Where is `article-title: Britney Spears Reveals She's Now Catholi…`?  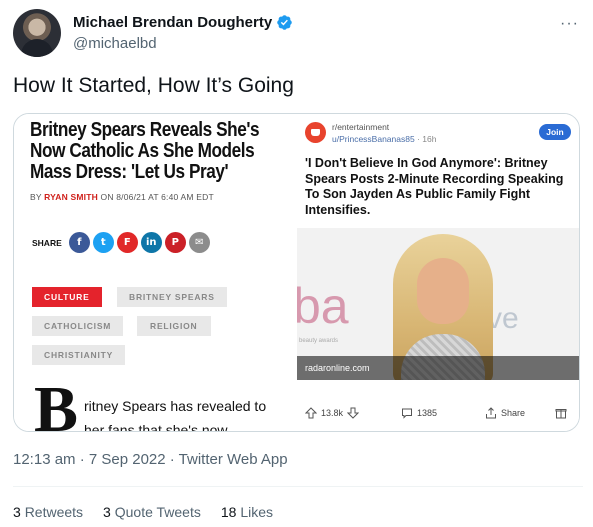
article-title: Britney Spears Reveals She's Now Catholi… is located at coordinates (145, 151).